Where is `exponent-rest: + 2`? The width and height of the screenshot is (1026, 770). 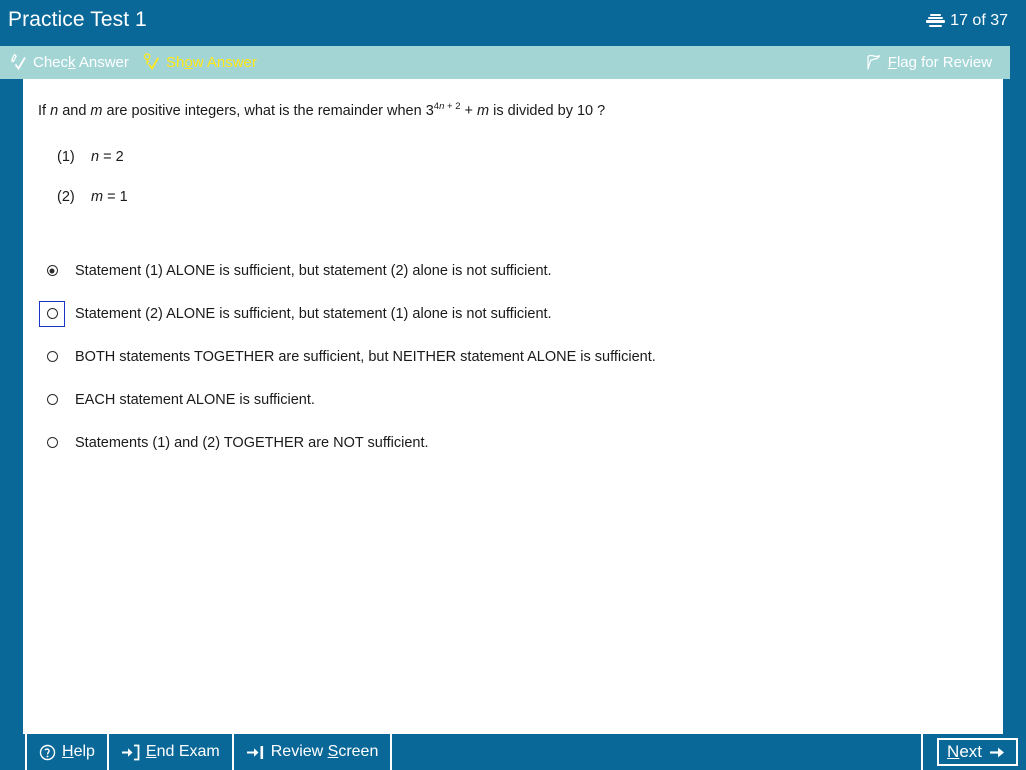
exponent-rest: + 2 is located at coordinates (452, 106).